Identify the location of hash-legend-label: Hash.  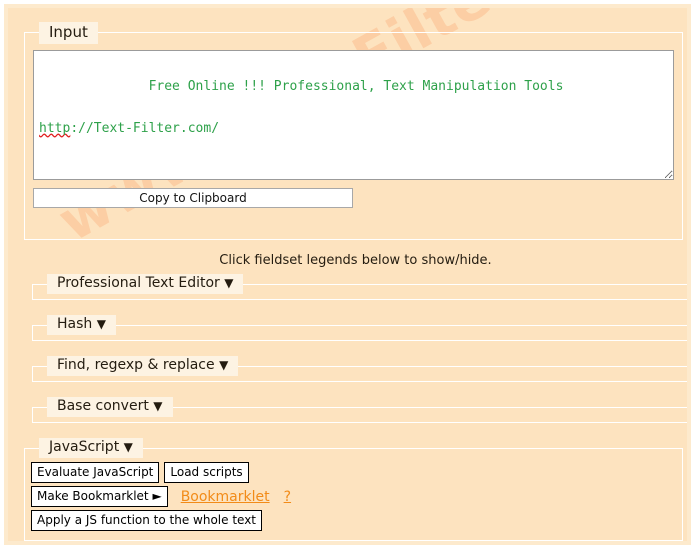
(75, 324).